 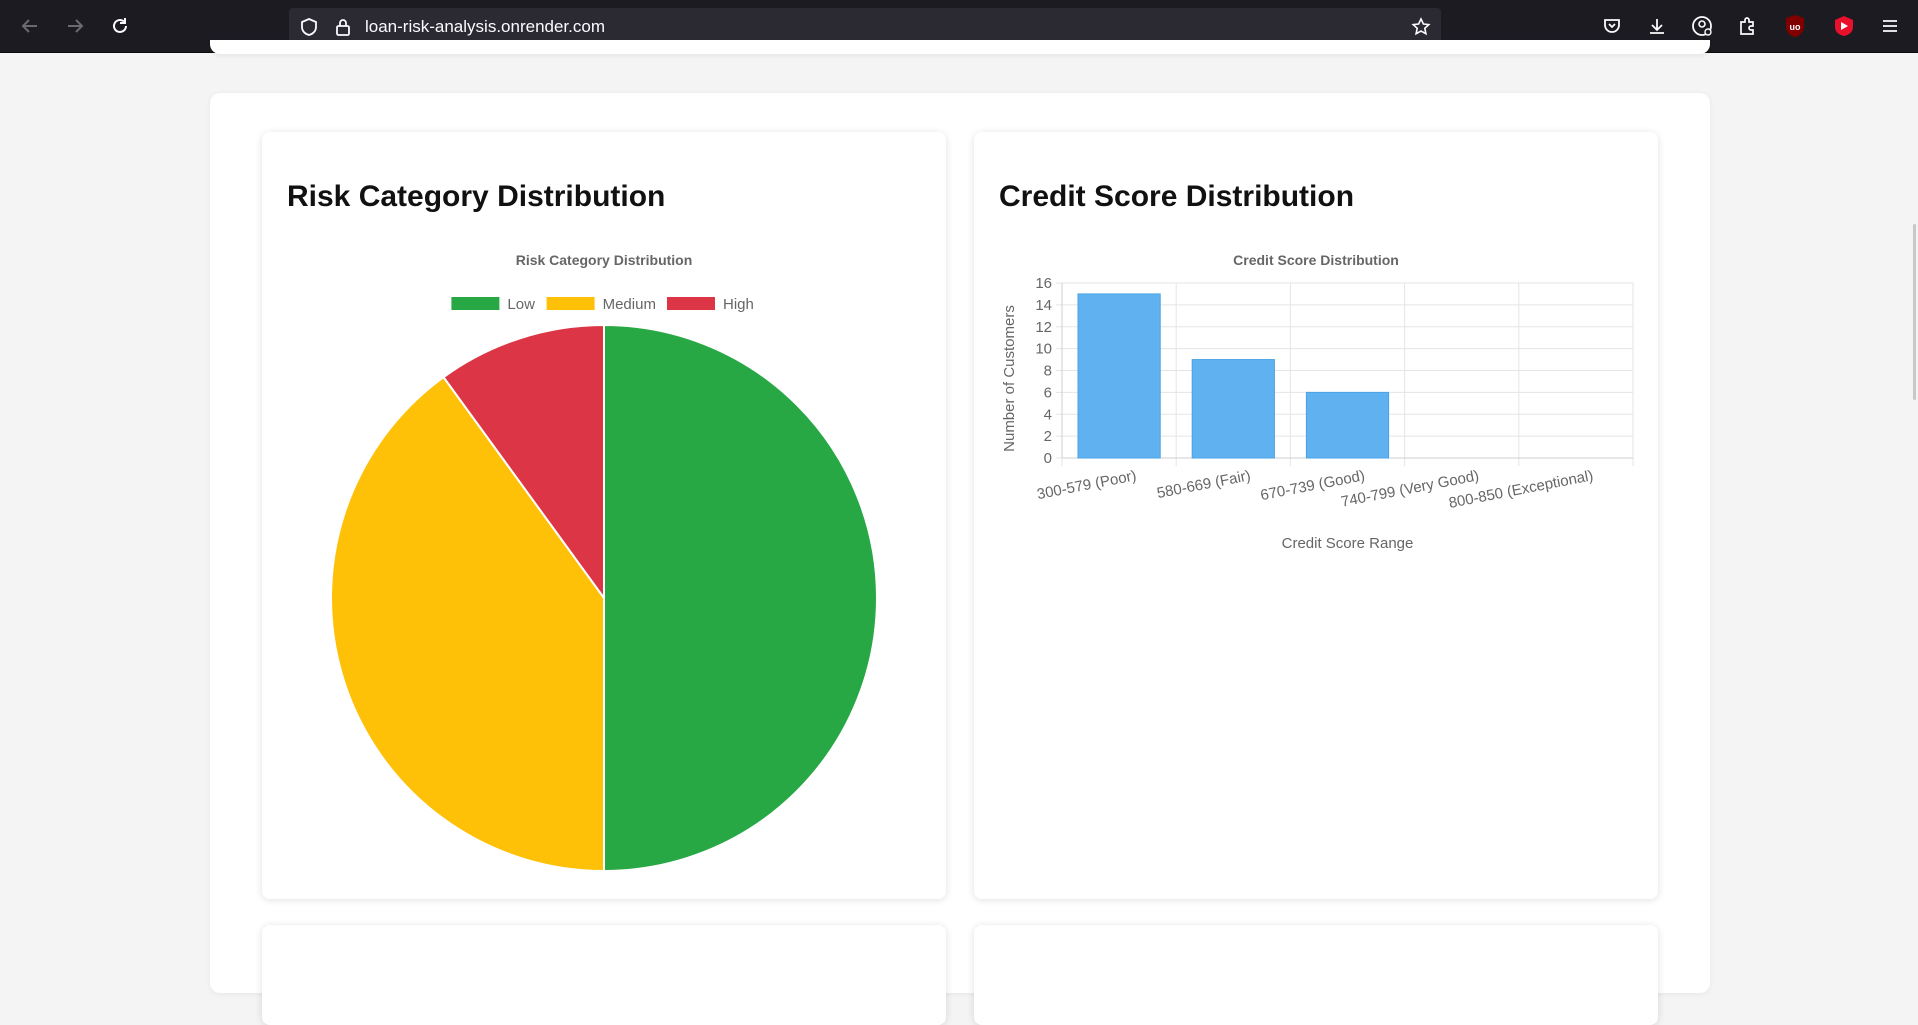 What do you see at coordinates (1043, 349) in the screenshot?
I see `y-tick-label: 10` at bounding box center [1043, 349].